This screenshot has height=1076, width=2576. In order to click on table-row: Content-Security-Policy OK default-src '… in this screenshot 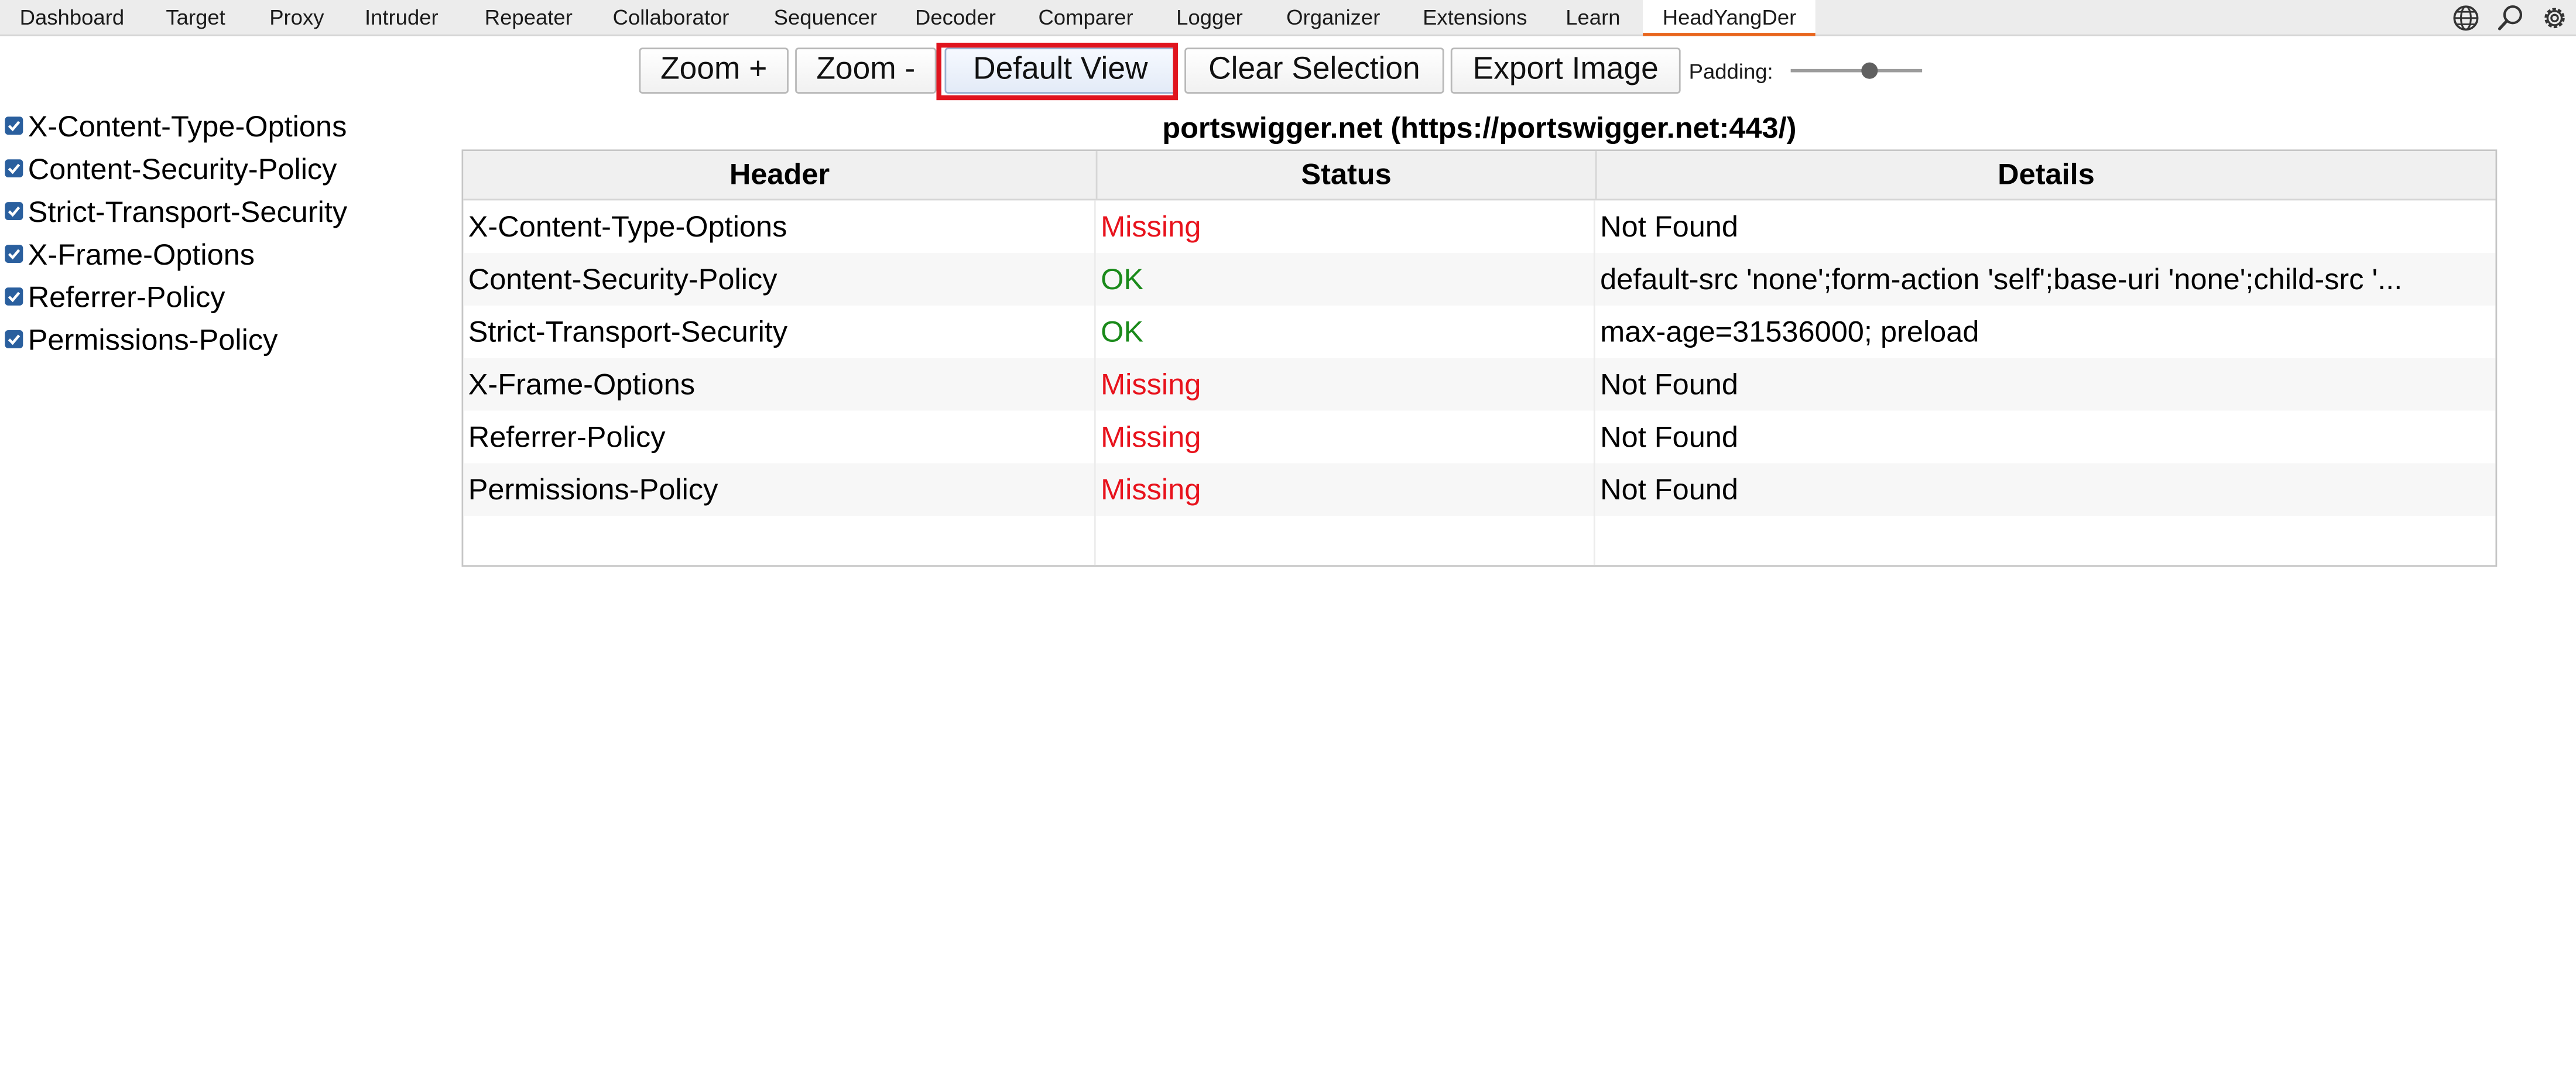, I will do `click(1479, 279)`.